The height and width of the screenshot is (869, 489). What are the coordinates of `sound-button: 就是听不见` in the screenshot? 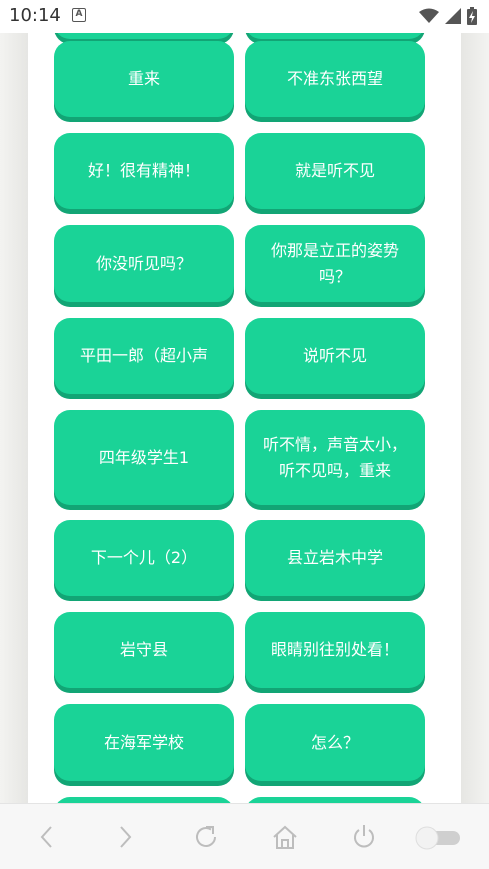 It's located at (335, 171).